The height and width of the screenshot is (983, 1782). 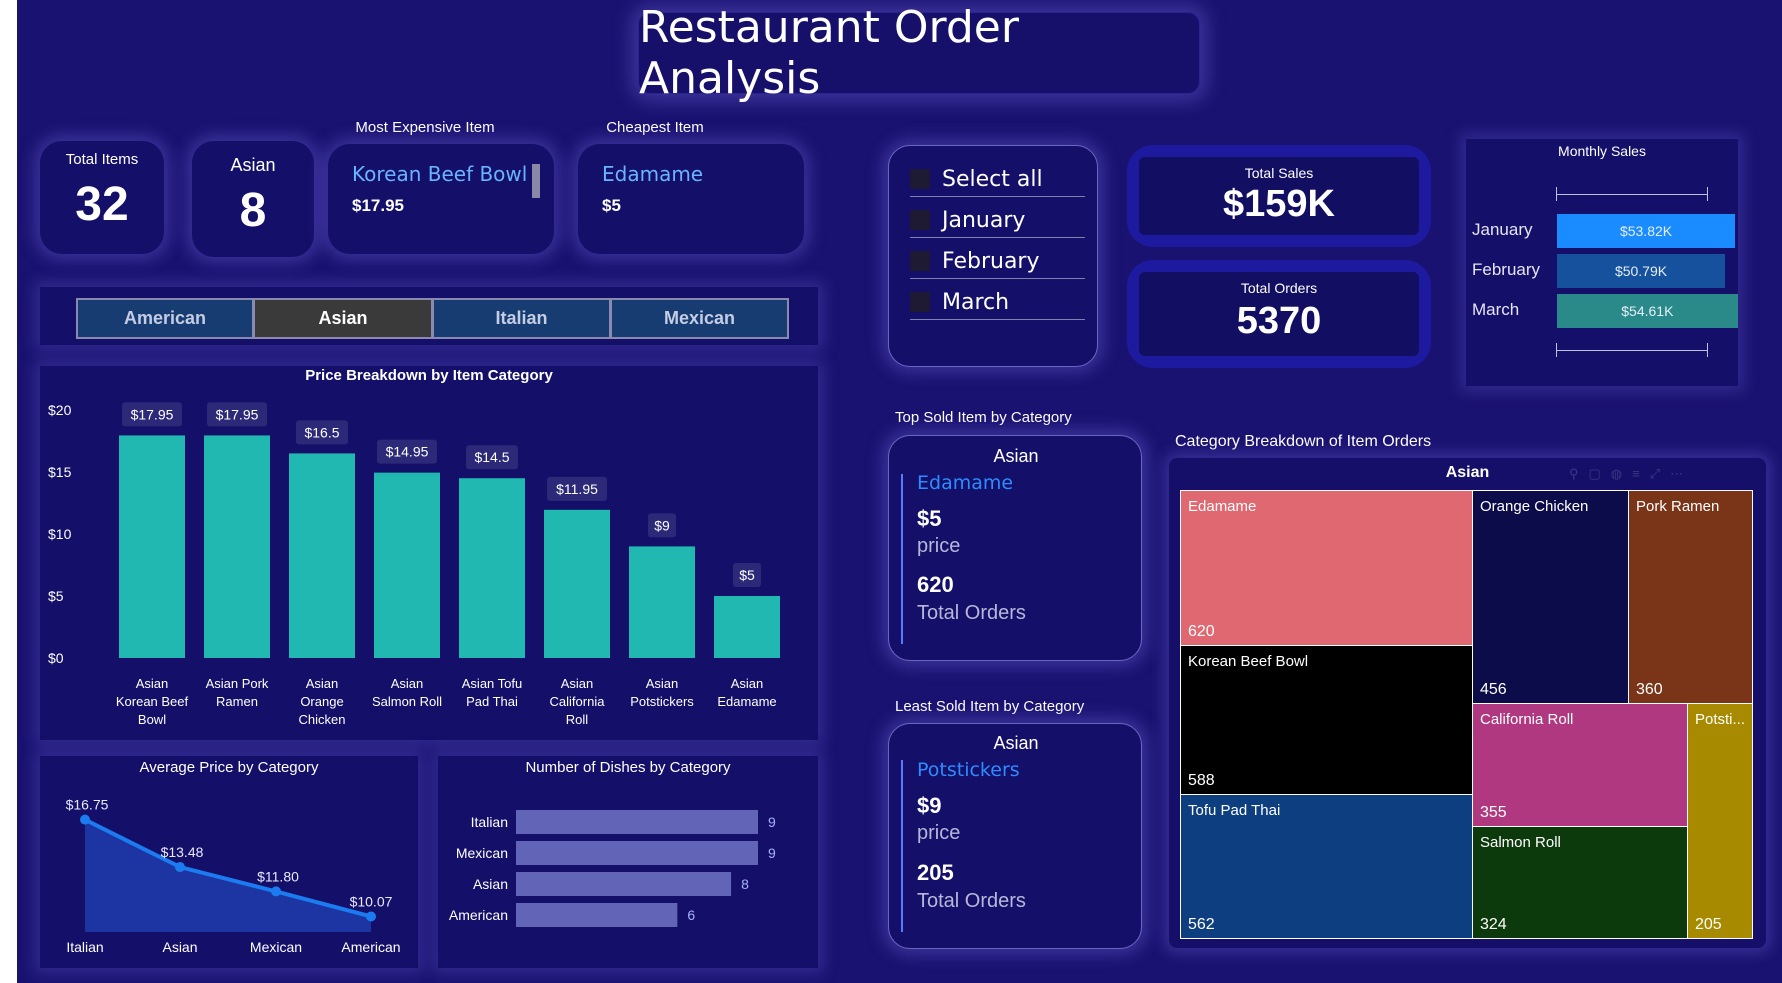 What do you see at coordinates (612, 868) in the screenshot?
I see `dishes-count-chart: Italian 9 Mexican 9 Asian 8 American 6` at bounding box center [612, 868].